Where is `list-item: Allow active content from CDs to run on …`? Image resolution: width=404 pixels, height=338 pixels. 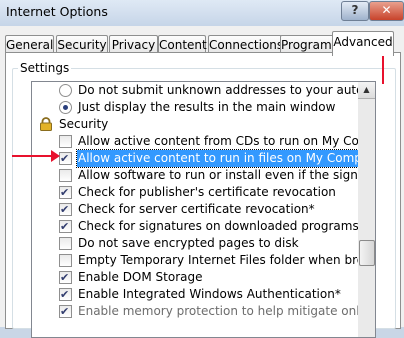
list-item: Allow active content from CDs to run on … is located at coordinates (195, 141).